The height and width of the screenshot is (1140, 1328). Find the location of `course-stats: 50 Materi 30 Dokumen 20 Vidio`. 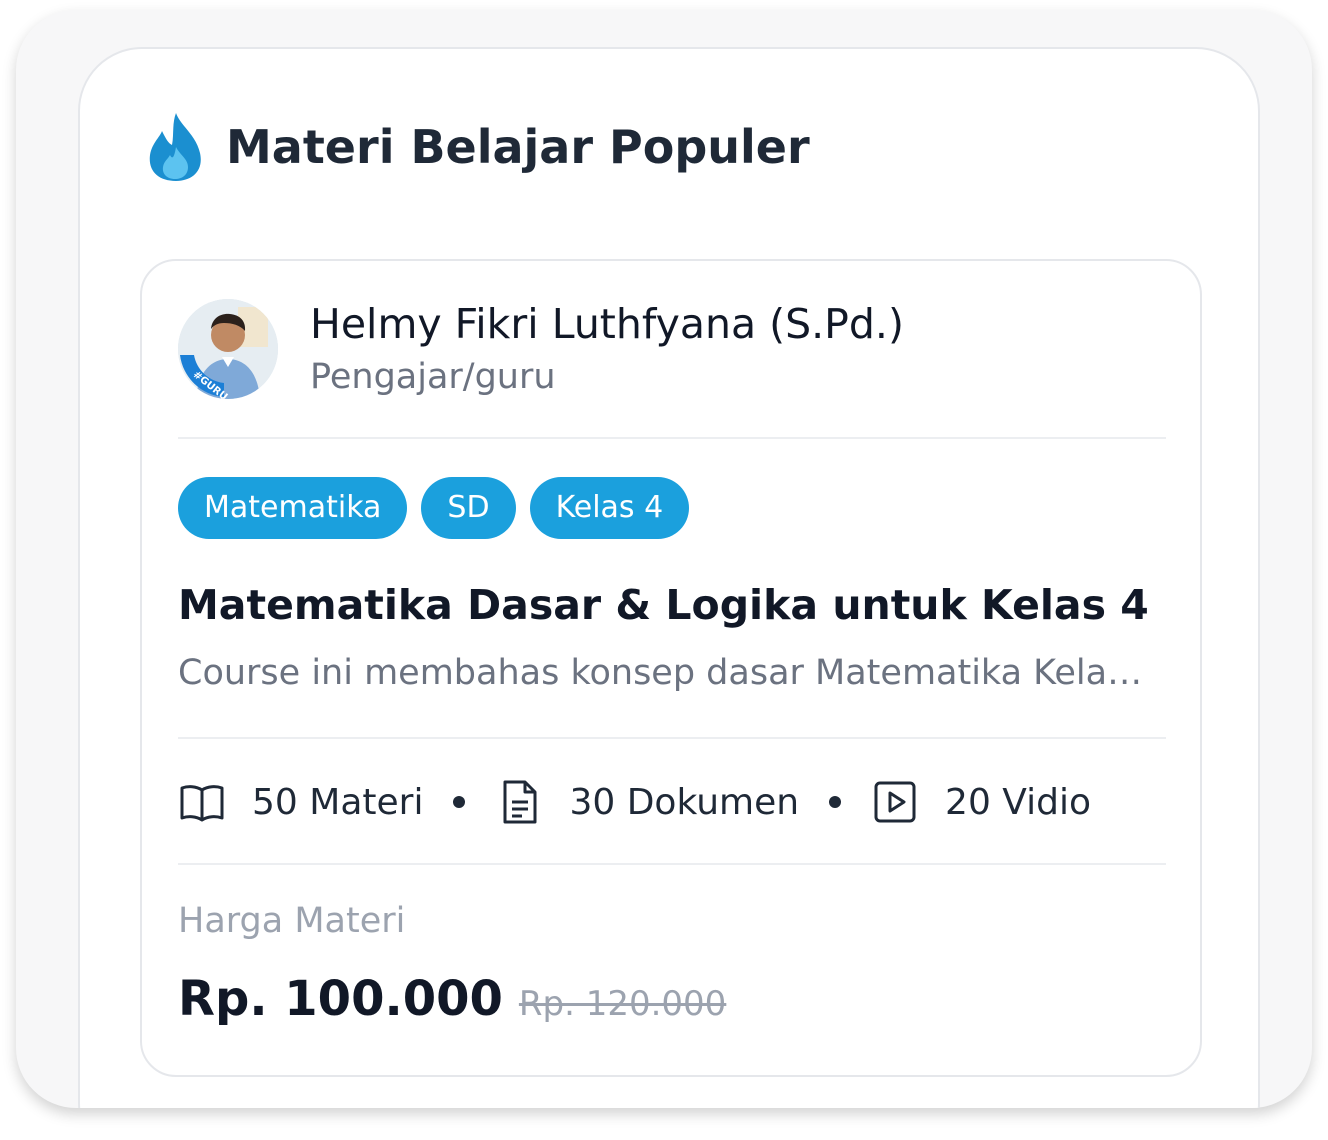

course-stats: 50 Materi 30 Dokumen 20 Vidio is located at coordinates (634, 802).